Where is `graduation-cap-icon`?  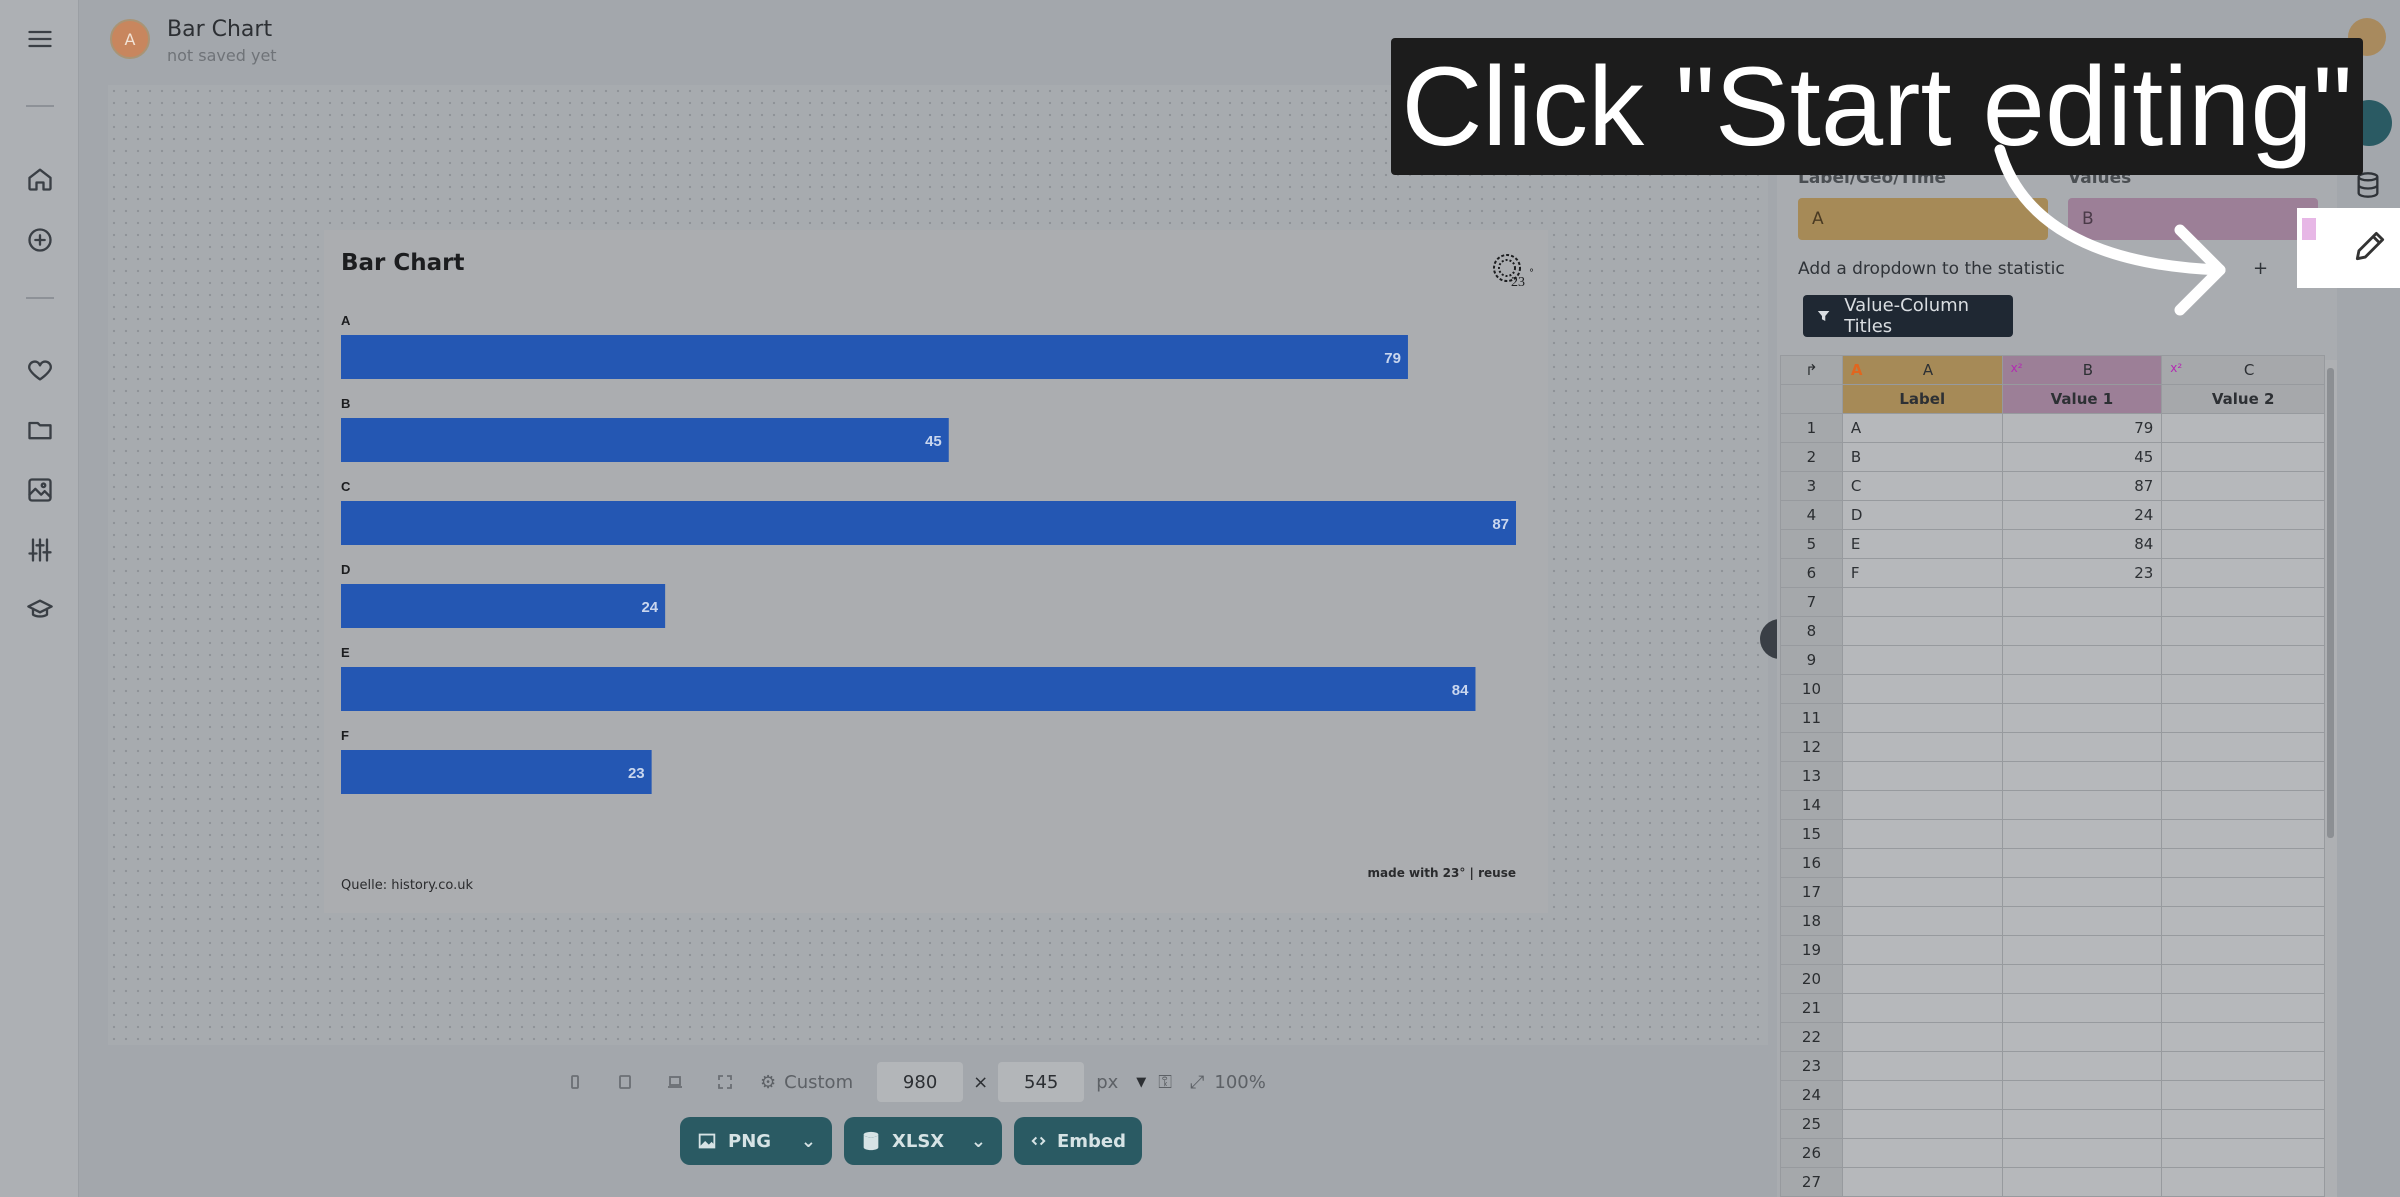 graduation-cap-icon is located at coordinates (40, 610).